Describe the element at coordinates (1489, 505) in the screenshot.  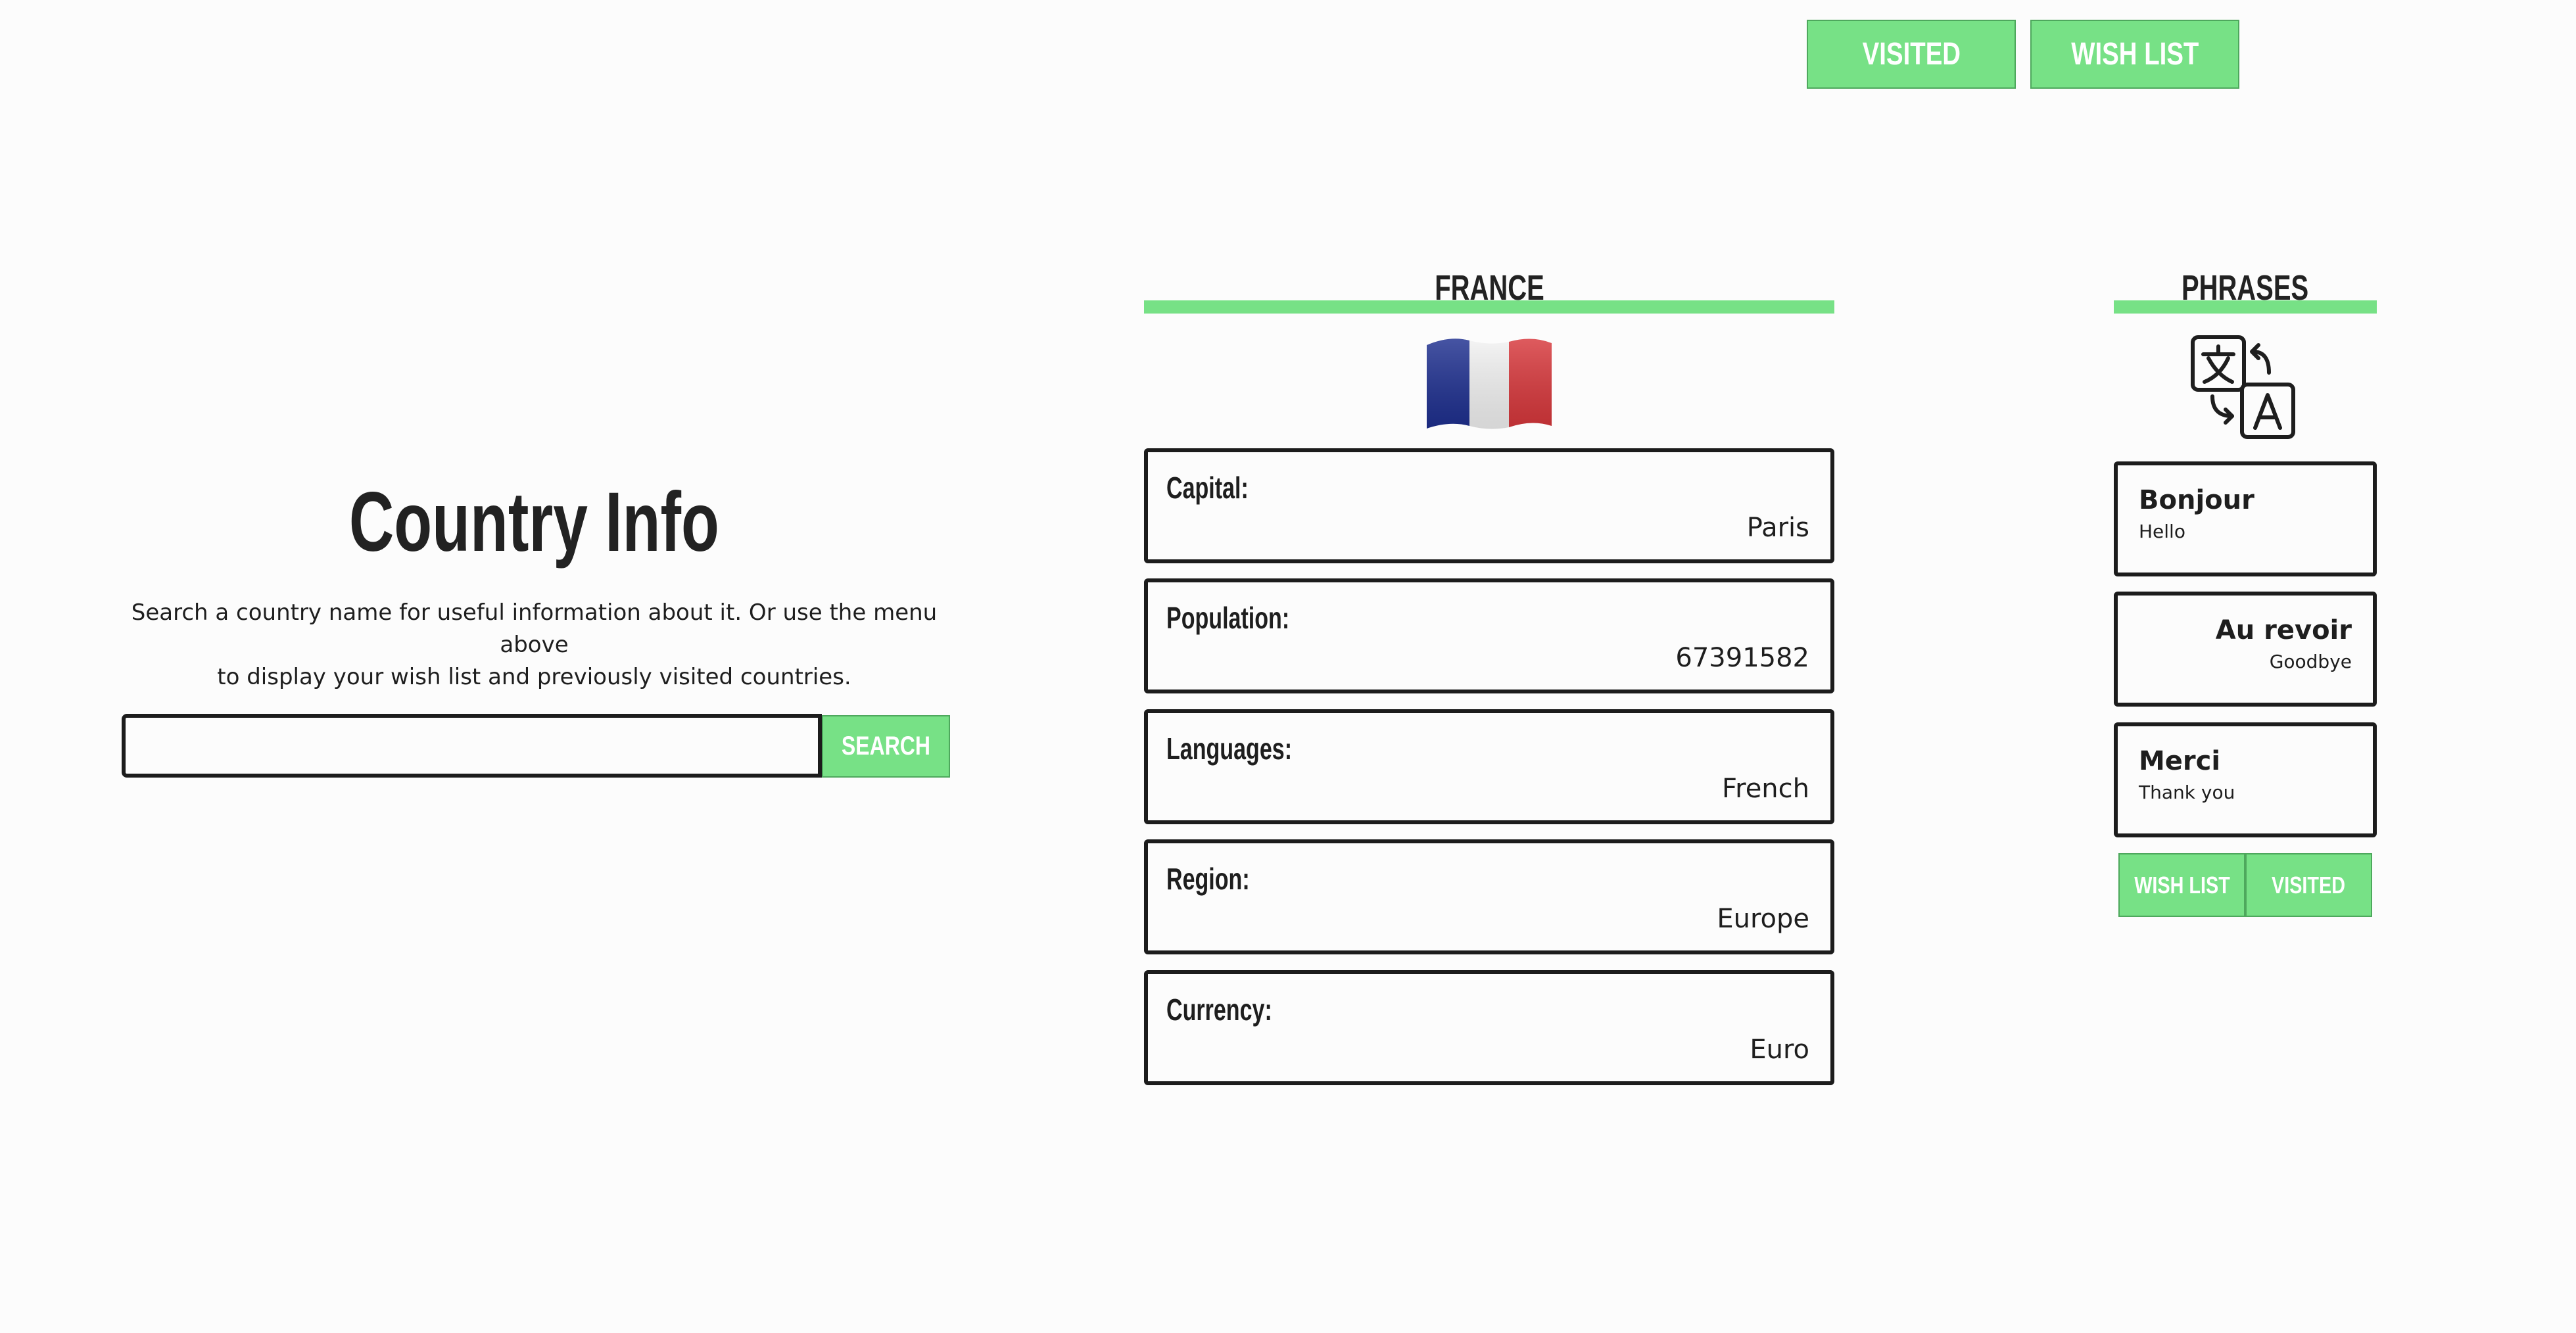
I see `capital-card: Capital: Paris` at that location.